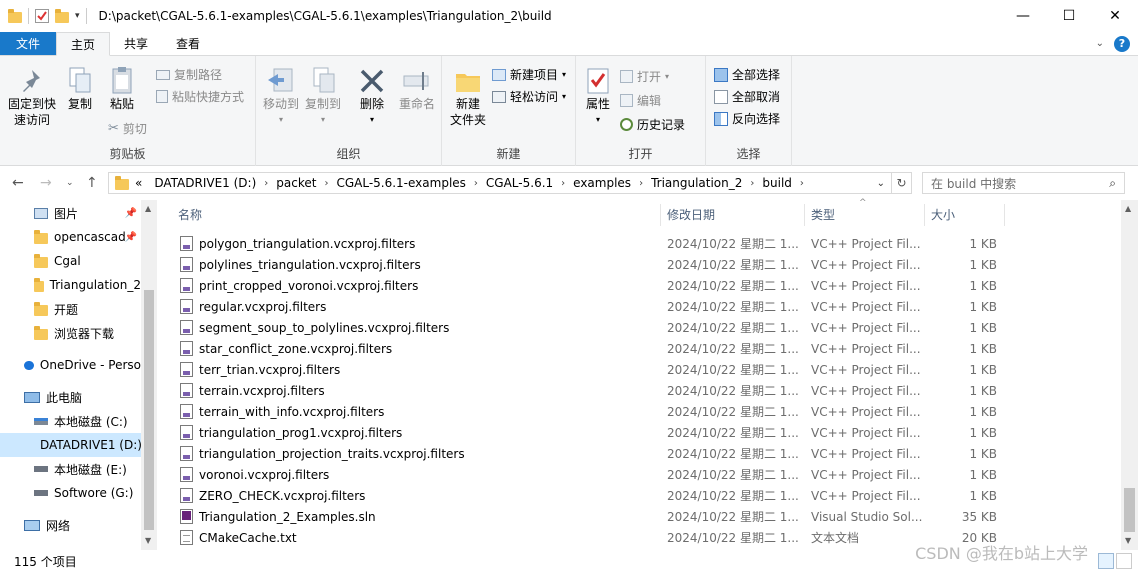  Describe the element at coordinates (1100, 43) in the screenshot. I see `chevron-down-icon: ⌄` at that location.